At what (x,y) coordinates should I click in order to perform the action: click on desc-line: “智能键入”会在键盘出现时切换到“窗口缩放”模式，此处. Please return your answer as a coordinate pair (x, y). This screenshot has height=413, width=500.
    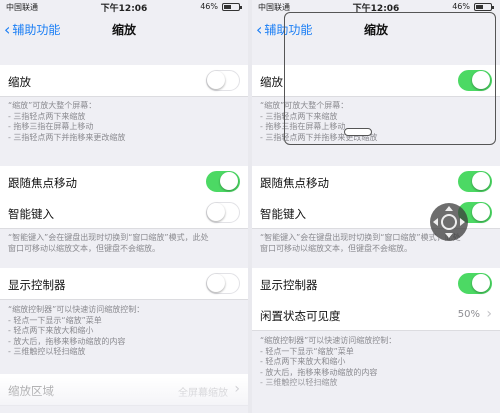
    Looking at the image, I should click on (108, 237).